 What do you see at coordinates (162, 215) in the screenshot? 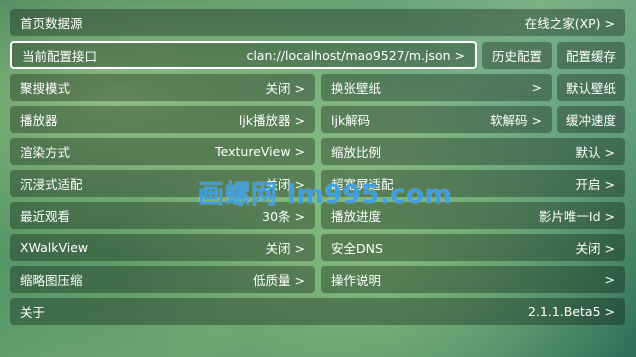
I see `recent-watch-row: 最近观看 30条 >` at bounding box center [162, 215].